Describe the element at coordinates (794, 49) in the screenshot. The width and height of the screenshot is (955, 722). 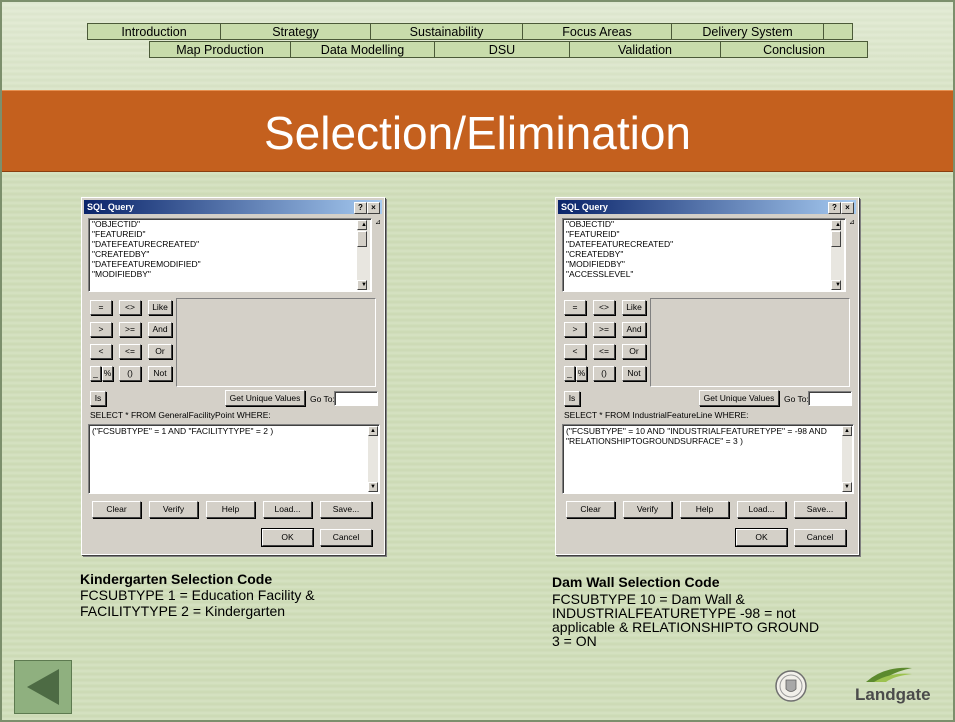
I see `nav-tab-conclusion: Conclusion` at that location.